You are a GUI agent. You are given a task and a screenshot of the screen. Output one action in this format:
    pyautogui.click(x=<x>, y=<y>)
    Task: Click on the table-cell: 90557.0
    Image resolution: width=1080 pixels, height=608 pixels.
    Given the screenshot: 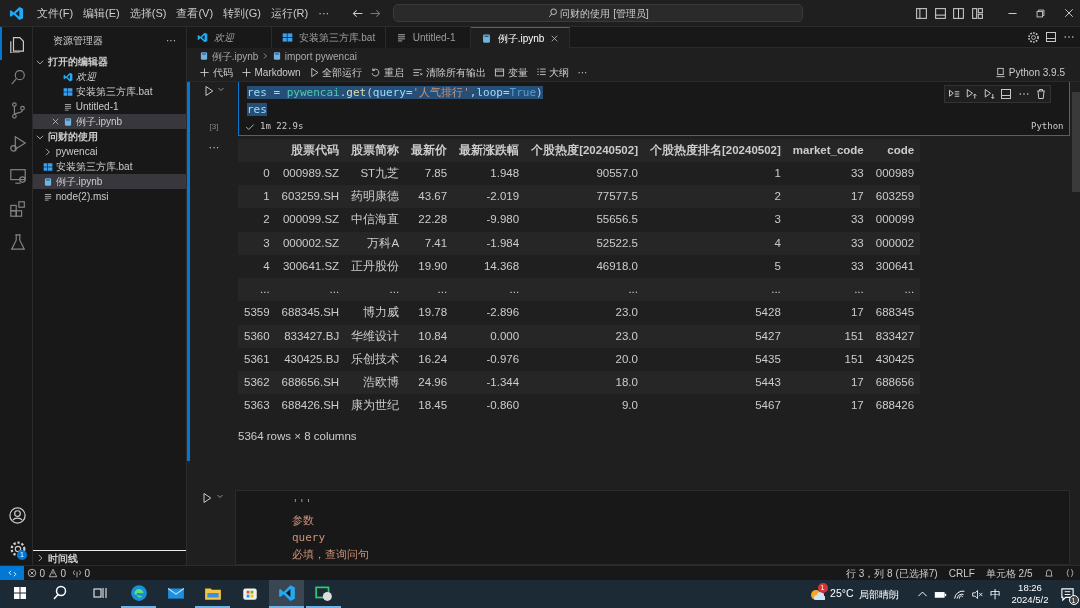 What is the action you would take?
    pyautogui.click(x=584, y=173)
    